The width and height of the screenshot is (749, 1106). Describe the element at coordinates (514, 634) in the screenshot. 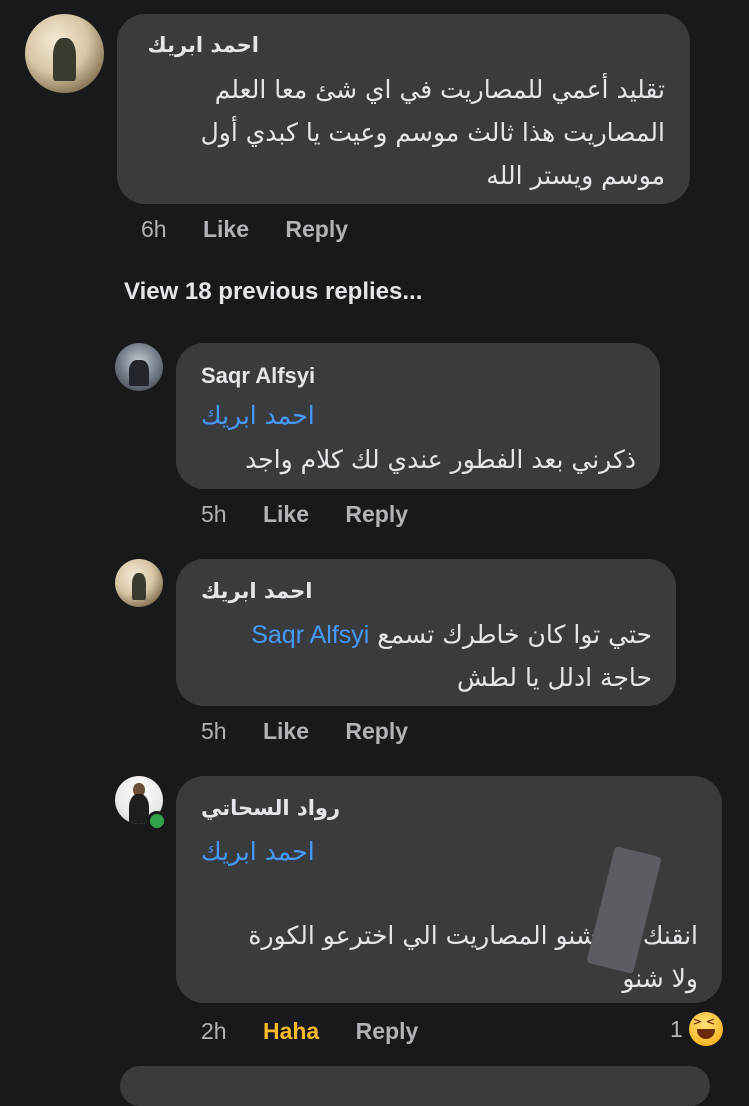

I see `reply-text: حتي توا كان خاطرك تسمع` at that location.